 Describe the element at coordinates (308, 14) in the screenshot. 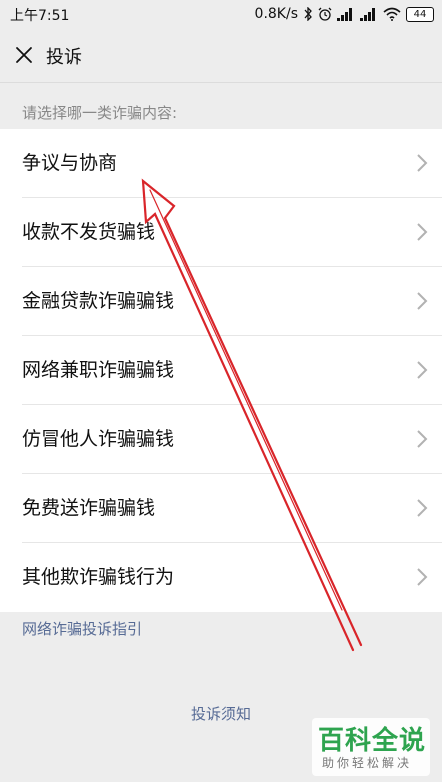

I see `bluetooth-icon` at that location.